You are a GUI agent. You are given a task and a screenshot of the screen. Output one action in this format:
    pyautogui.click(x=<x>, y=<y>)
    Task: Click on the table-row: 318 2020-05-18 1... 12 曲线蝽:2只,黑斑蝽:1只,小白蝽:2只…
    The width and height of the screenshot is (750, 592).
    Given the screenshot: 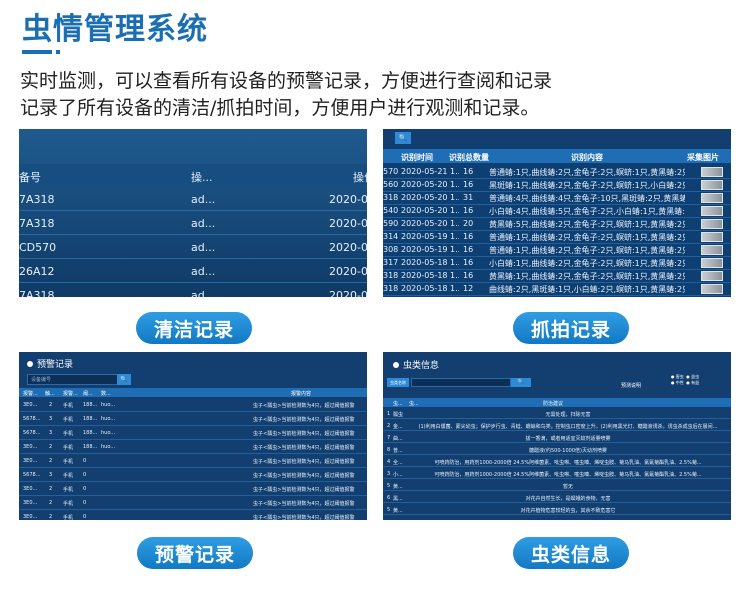 What is the action you would take?
    pyautogui.click(x=557, y=289)
    